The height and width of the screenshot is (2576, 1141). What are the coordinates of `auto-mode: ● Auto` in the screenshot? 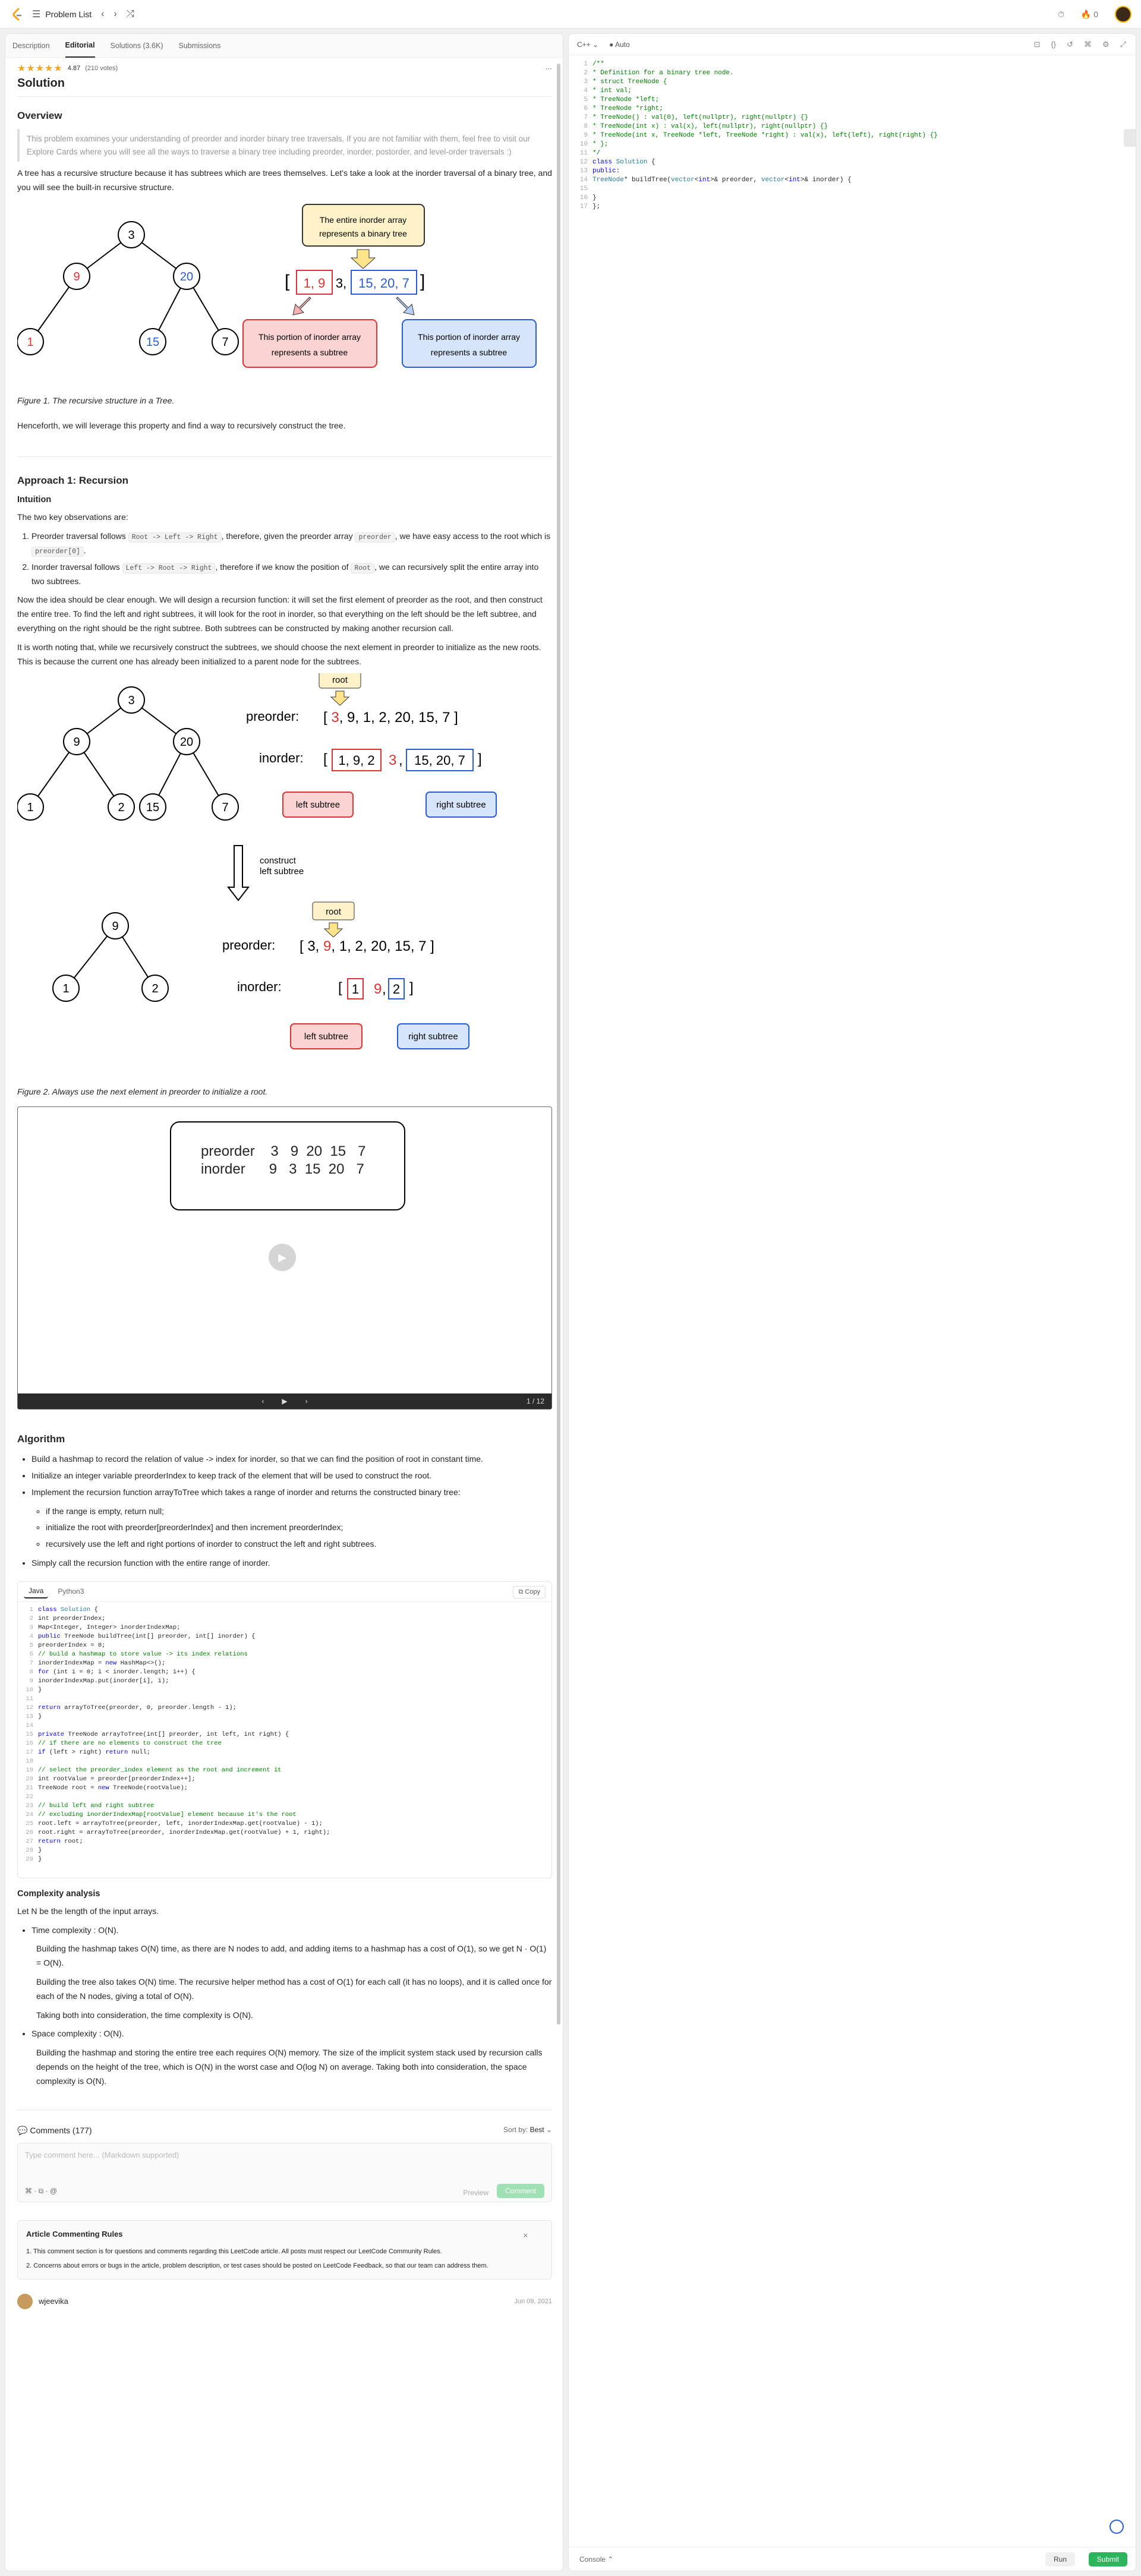 It's located at (619, 45).